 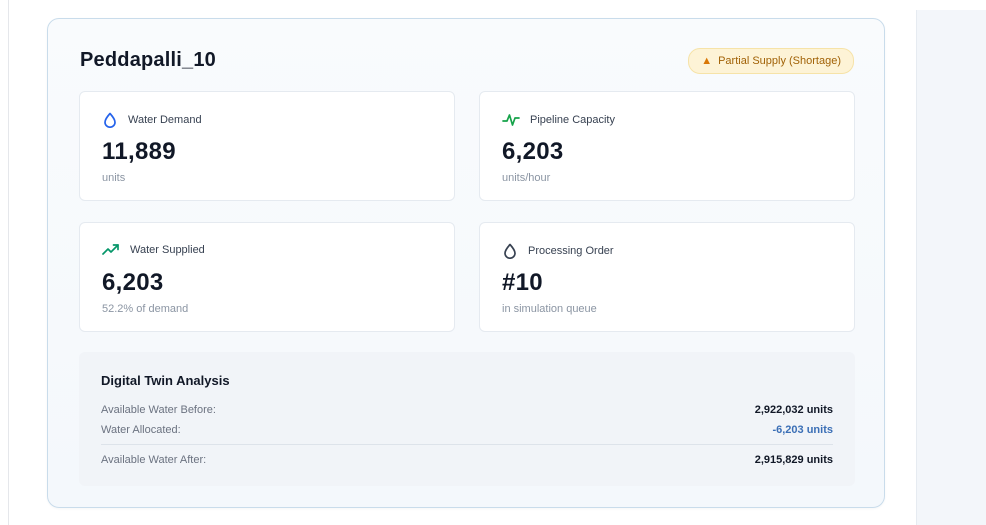 I want to click on metric-card-processing-order: Processing Order #10 in simulation queue, so click(x=667, y=277).